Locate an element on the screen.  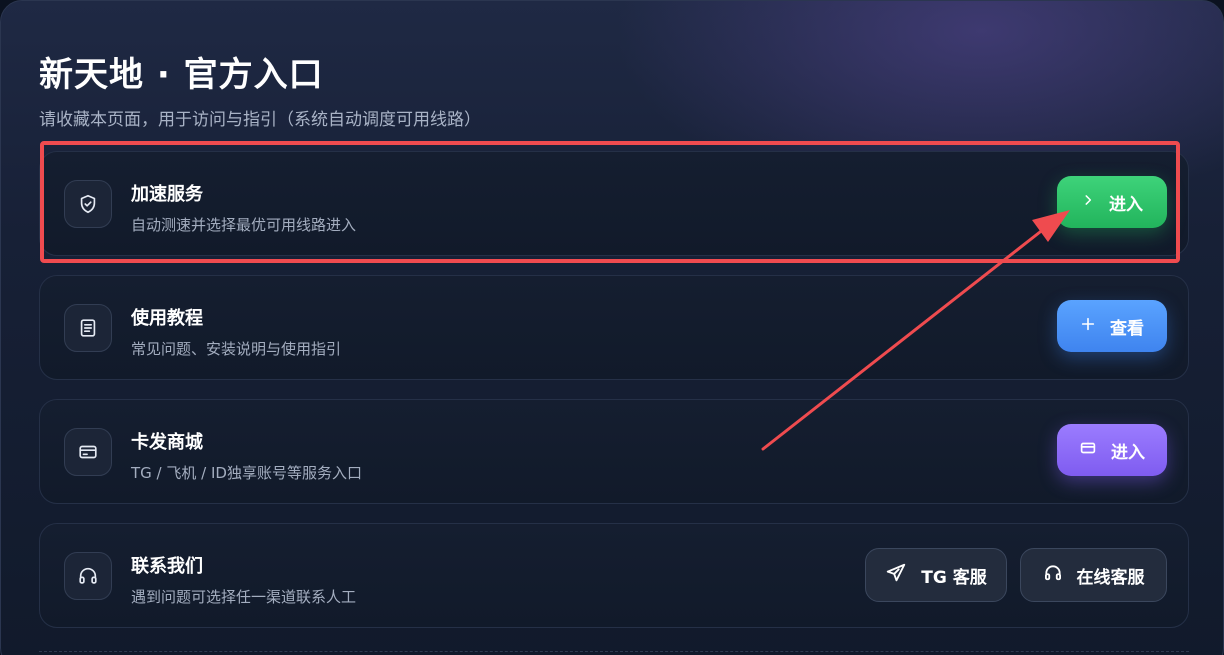
online-support-button: 在线客服 is located at coordinates (1093, 575).